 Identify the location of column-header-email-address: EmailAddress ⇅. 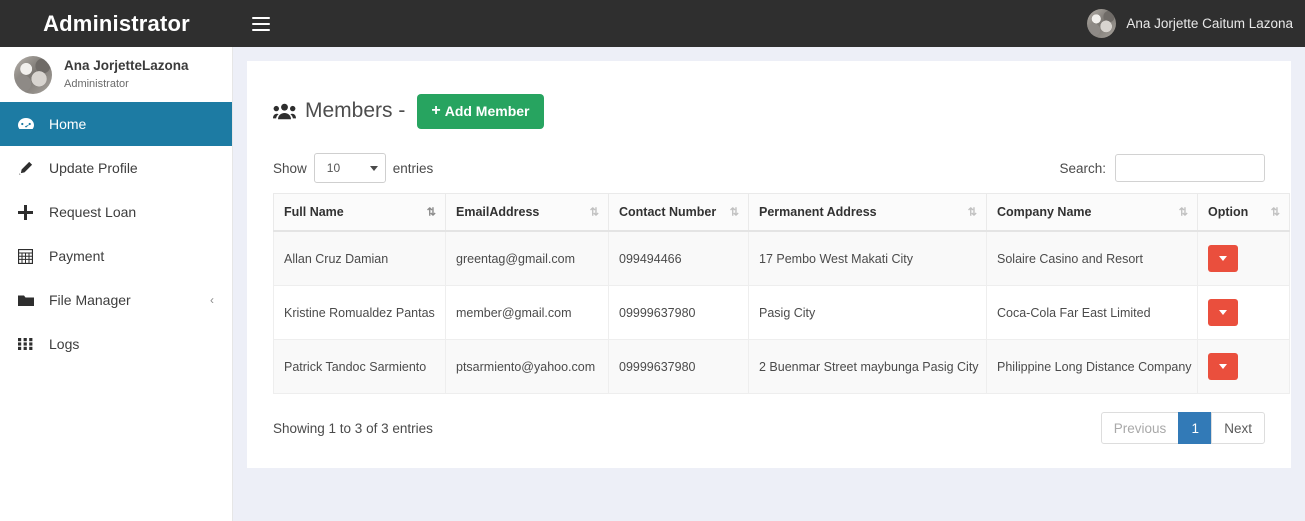
(527, 212).